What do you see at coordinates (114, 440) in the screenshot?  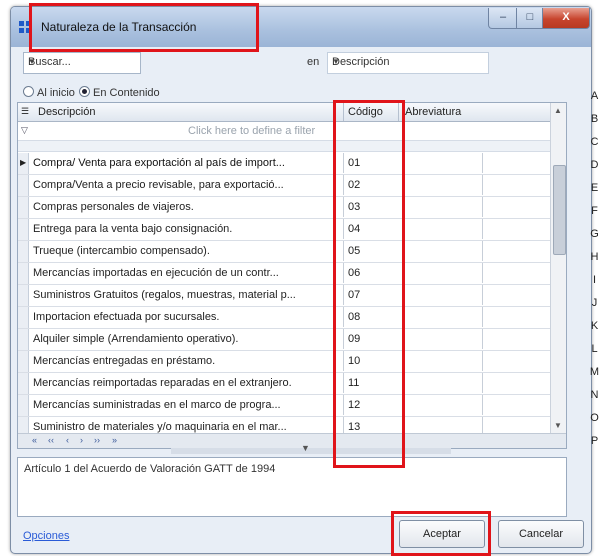 I see `nav-last-icon: »` at bounding box center [114, 440].